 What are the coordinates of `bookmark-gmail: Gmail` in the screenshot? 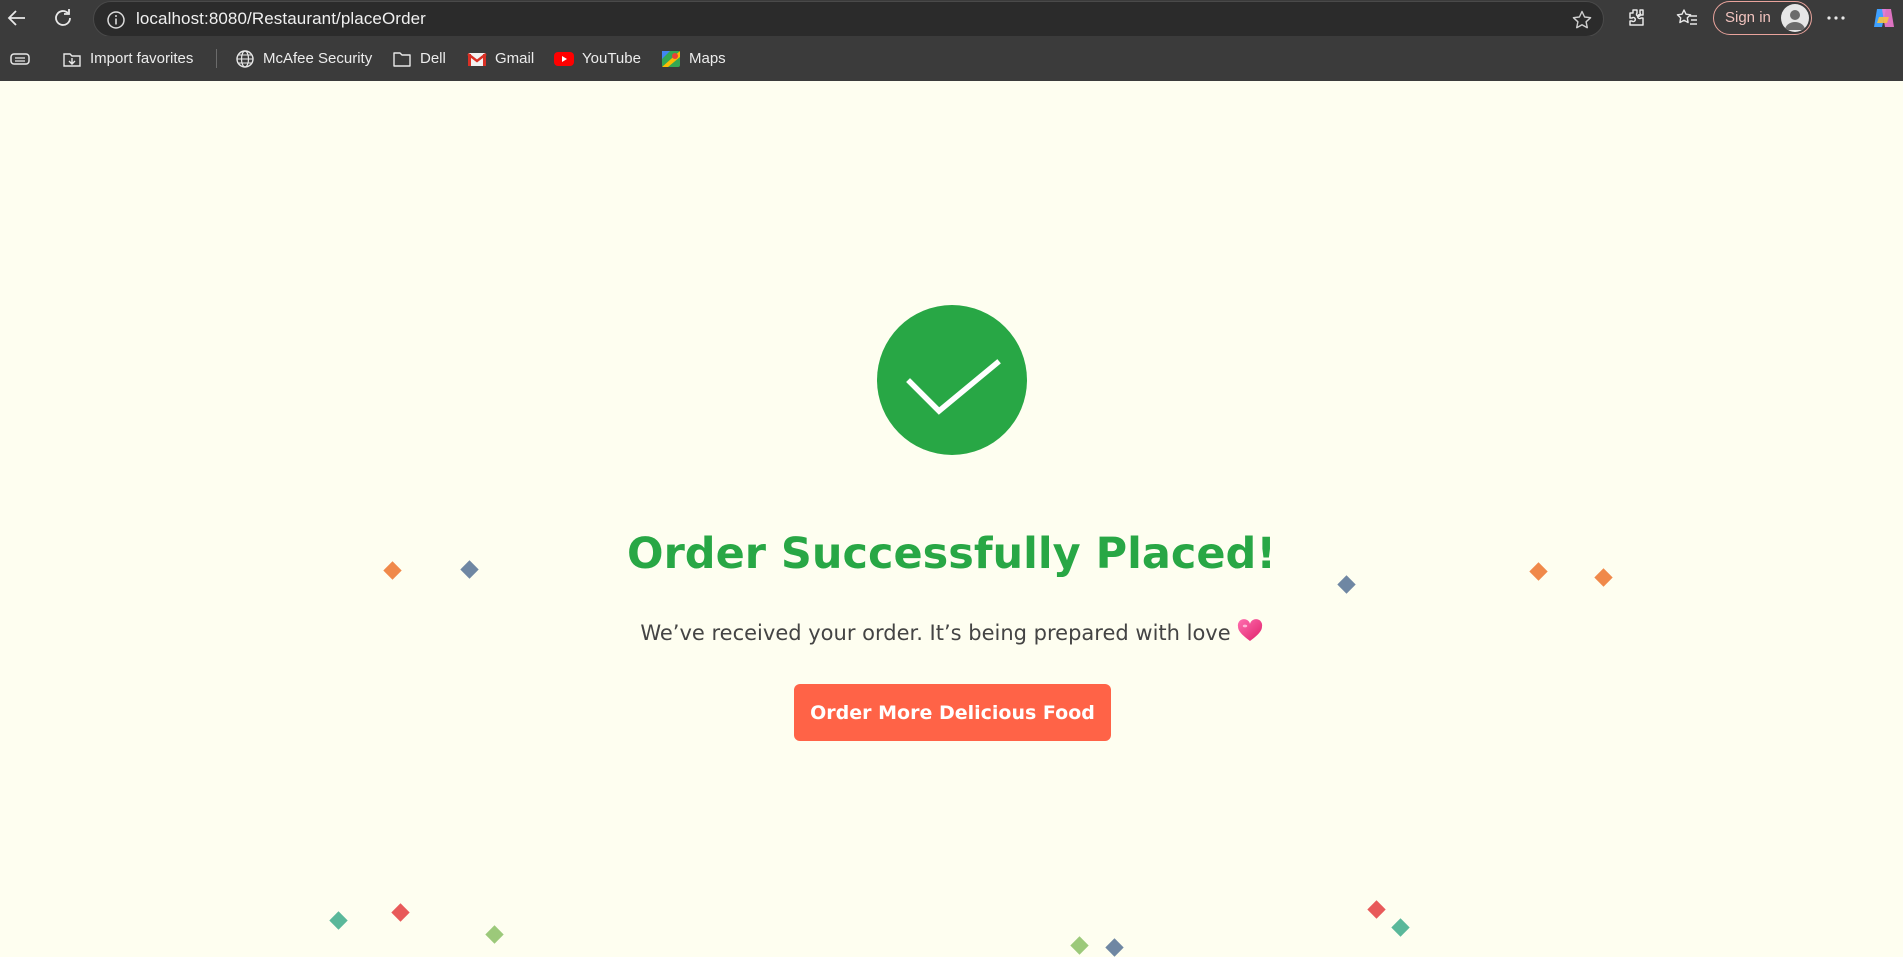 It's located at (500, 58).